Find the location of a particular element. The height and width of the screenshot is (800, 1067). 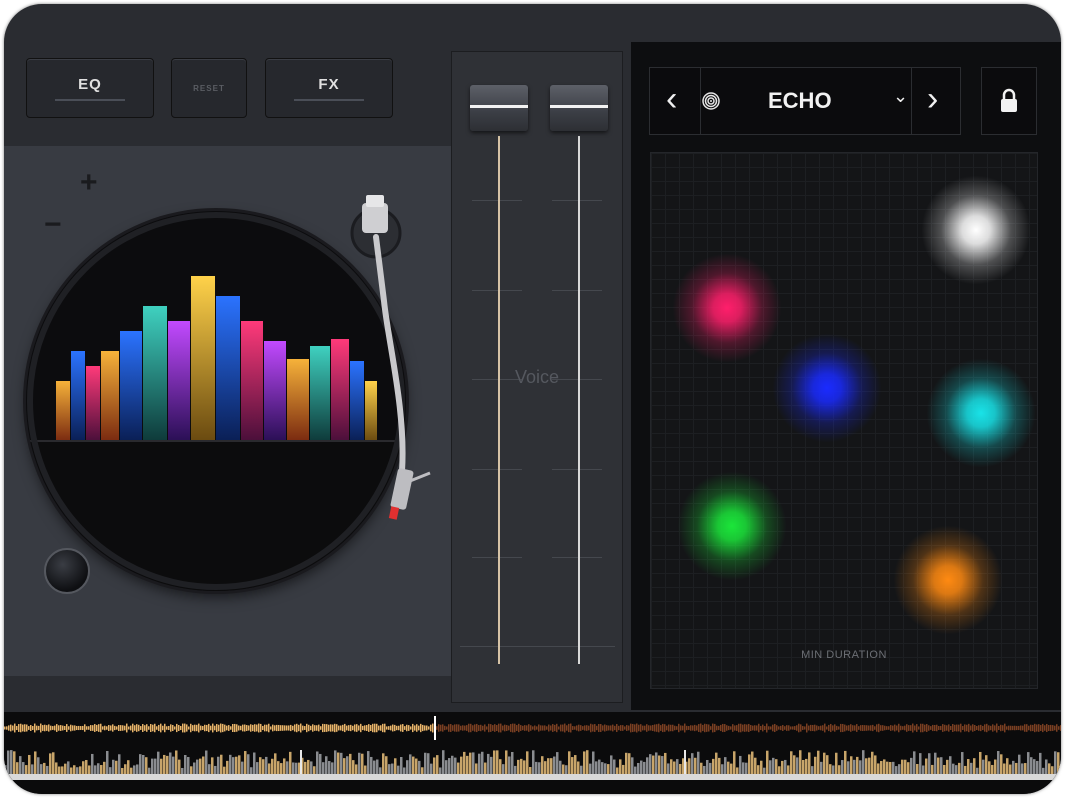

eq-button: EQ is located at coordinates (90, 88).